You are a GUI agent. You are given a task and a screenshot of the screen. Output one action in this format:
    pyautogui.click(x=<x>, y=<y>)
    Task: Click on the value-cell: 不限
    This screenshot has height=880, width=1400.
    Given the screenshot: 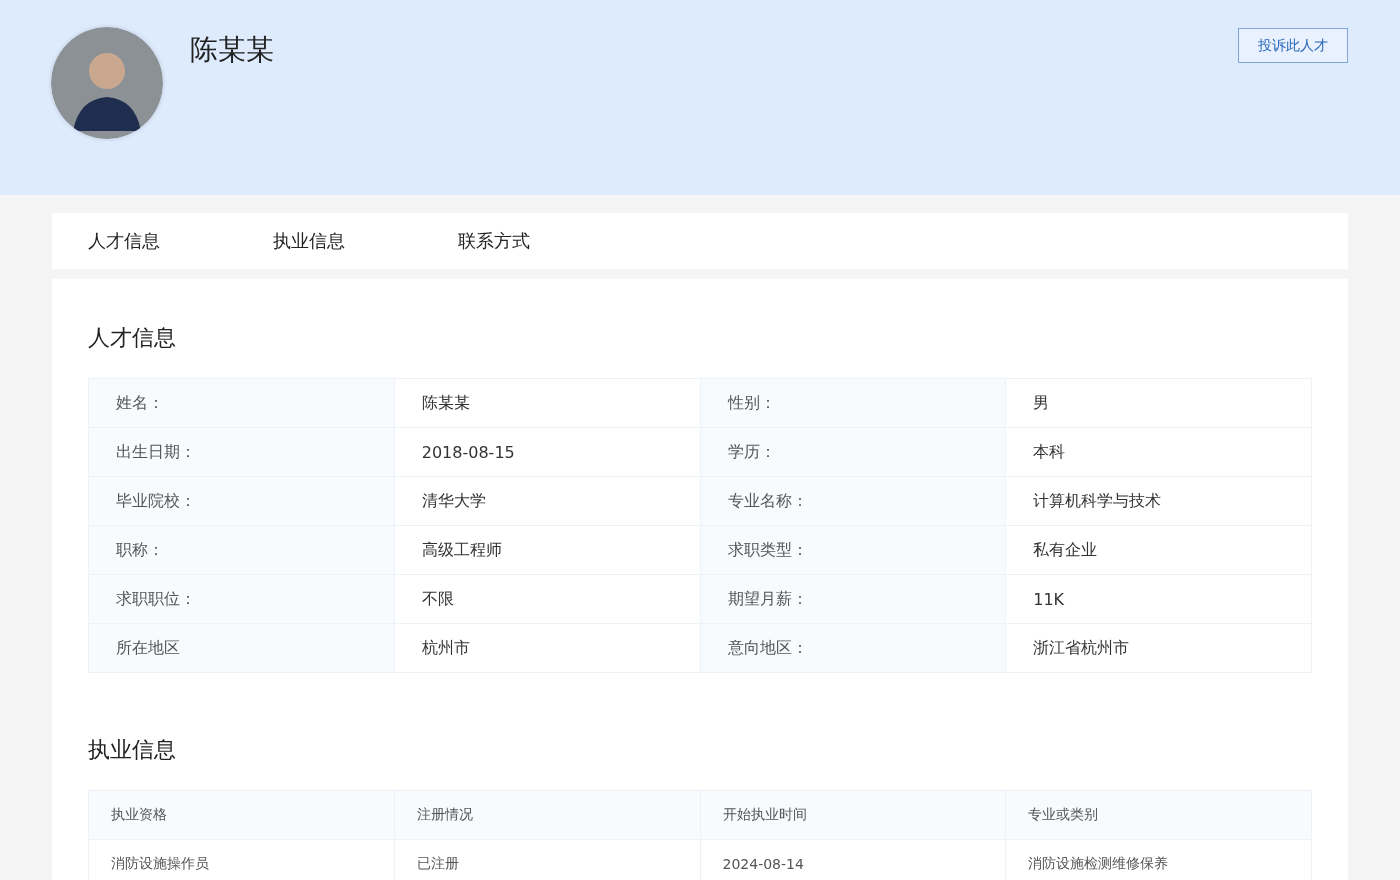 What is the action you would take?
    pyautogui.click(x=547, y=599)
    